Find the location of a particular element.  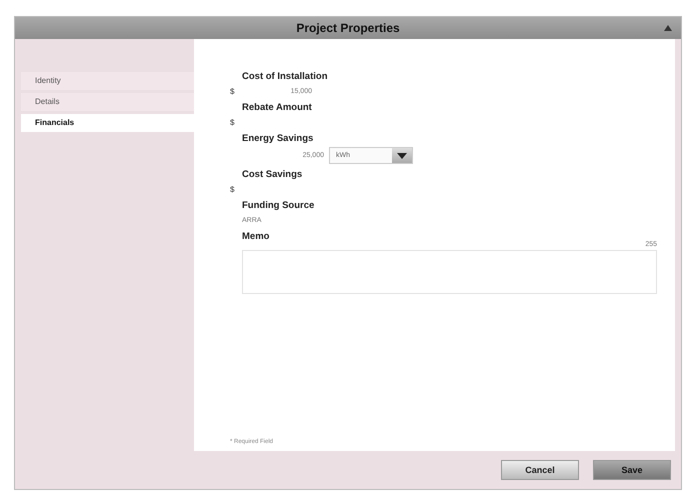

dropdown-arrow-icon is located at coordinates (402, 155).